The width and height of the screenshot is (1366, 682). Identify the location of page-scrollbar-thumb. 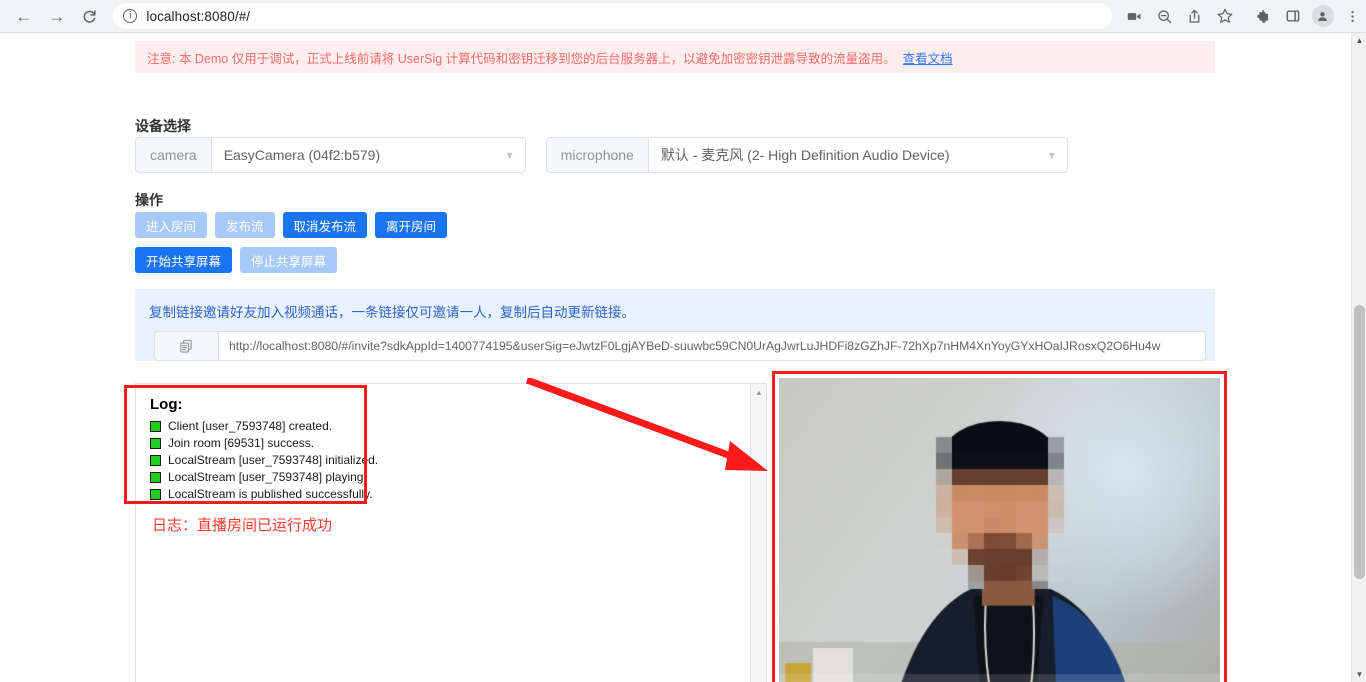
(1359, 442).